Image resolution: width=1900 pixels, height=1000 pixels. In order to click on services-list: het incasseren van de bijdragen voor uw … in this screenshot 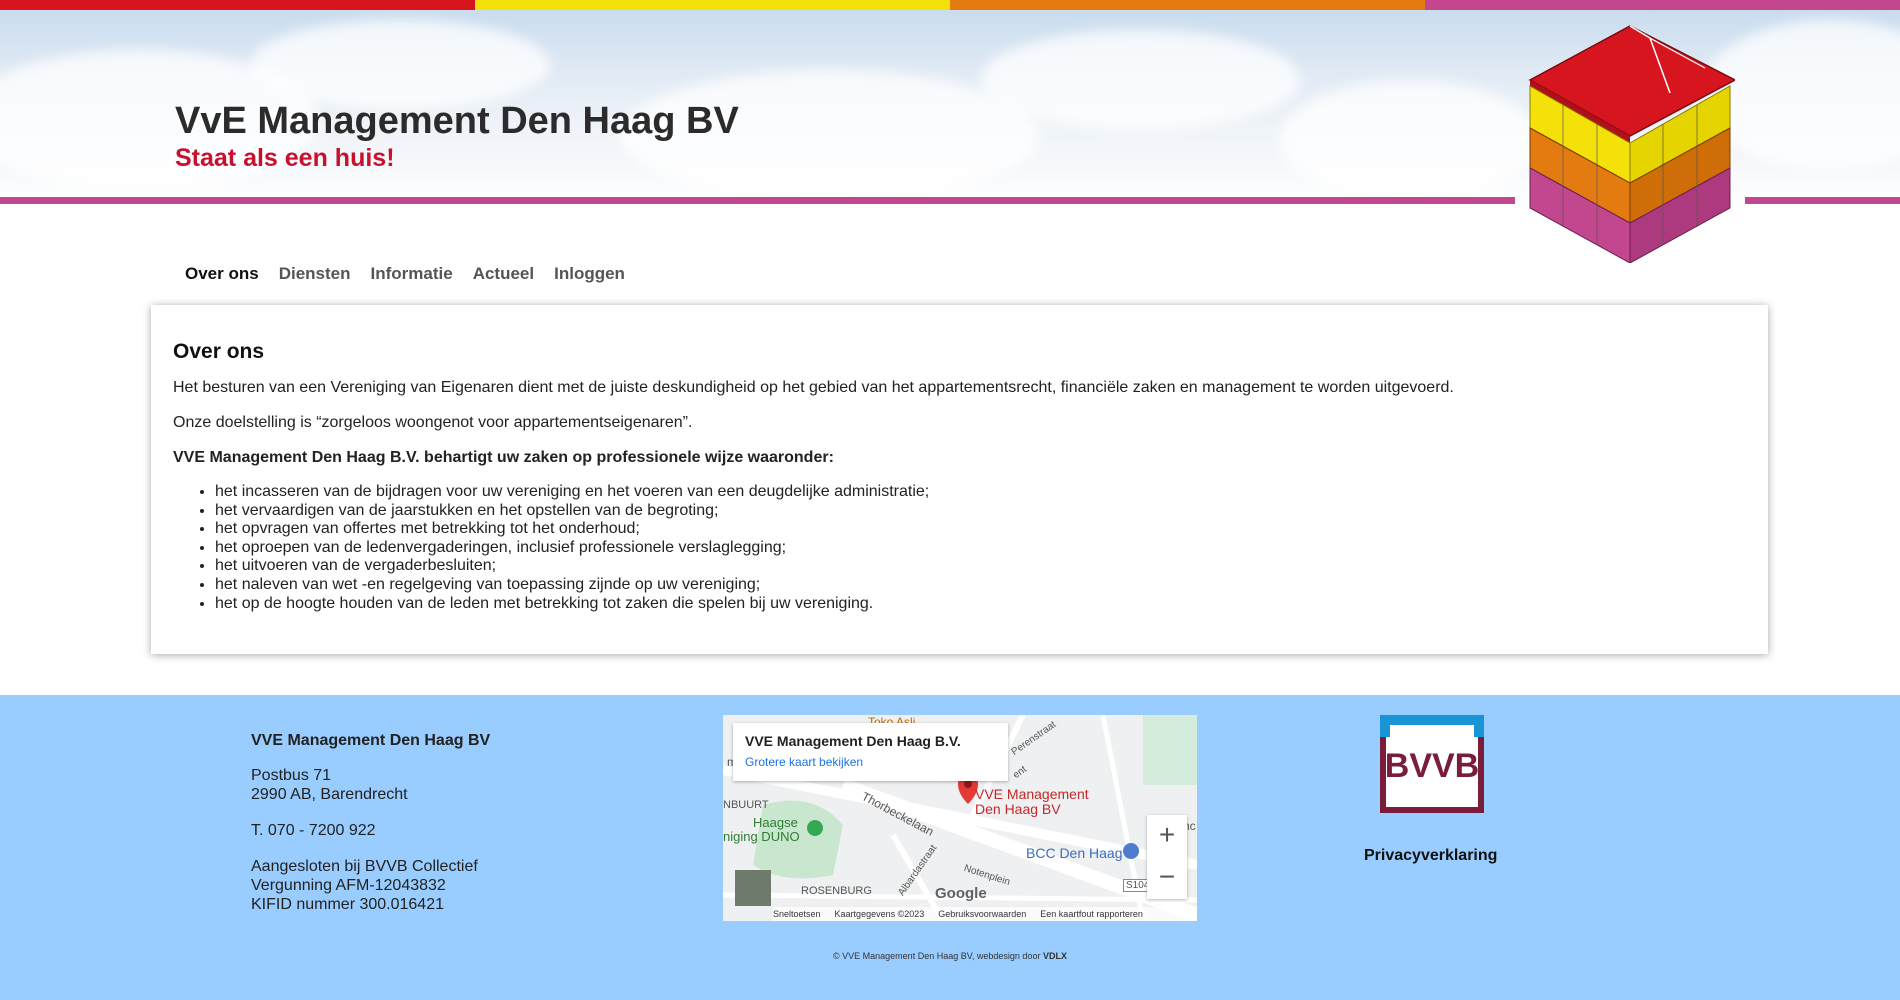, I will do `click(959, 548)`.